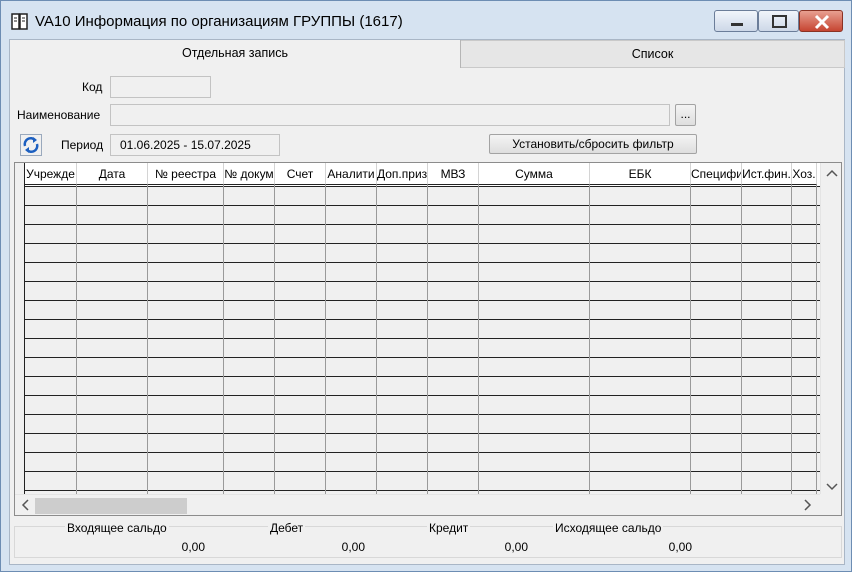 The image size is (852, 572). I want to click on column-header: Счет, so click(300, 174).